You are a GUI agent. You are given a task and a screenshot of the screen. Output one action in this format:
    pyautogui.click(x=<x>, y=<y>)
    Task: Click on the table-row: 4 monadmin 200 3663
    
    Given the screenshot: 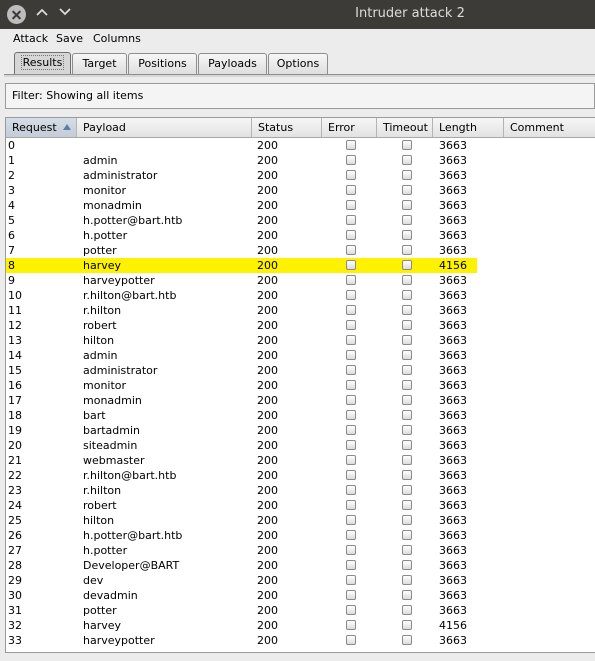 What is the action you would take?
    pyautogui.click(x=300, y=205)
    